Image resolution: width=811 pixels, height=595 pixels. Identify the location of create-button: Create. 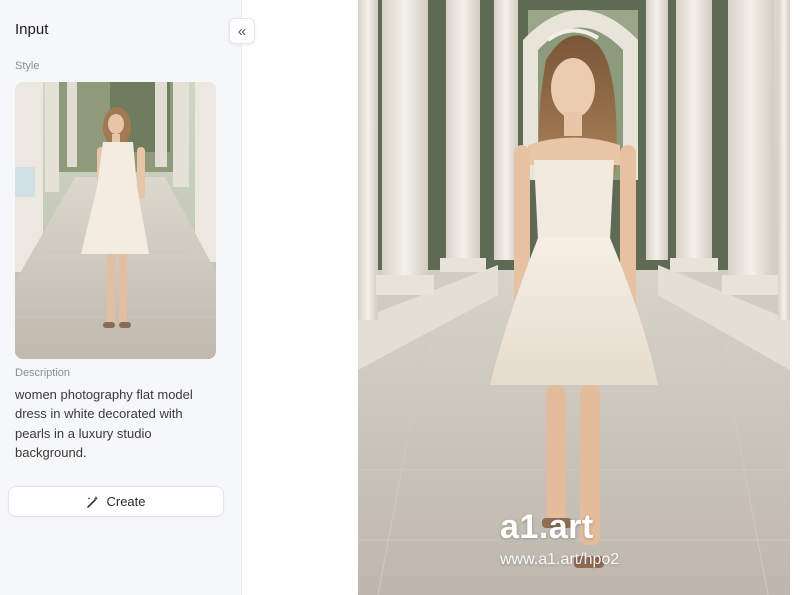
(116, 501).